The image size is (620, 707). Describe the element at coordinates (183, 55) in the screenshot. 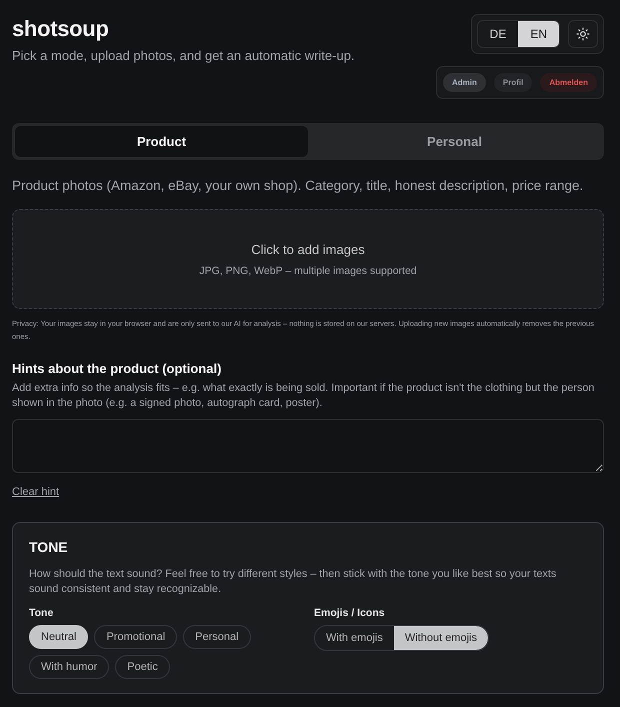

I see `app-subtitle: Pick a mode, upload photos, and get an automatic write-up.` at that location.